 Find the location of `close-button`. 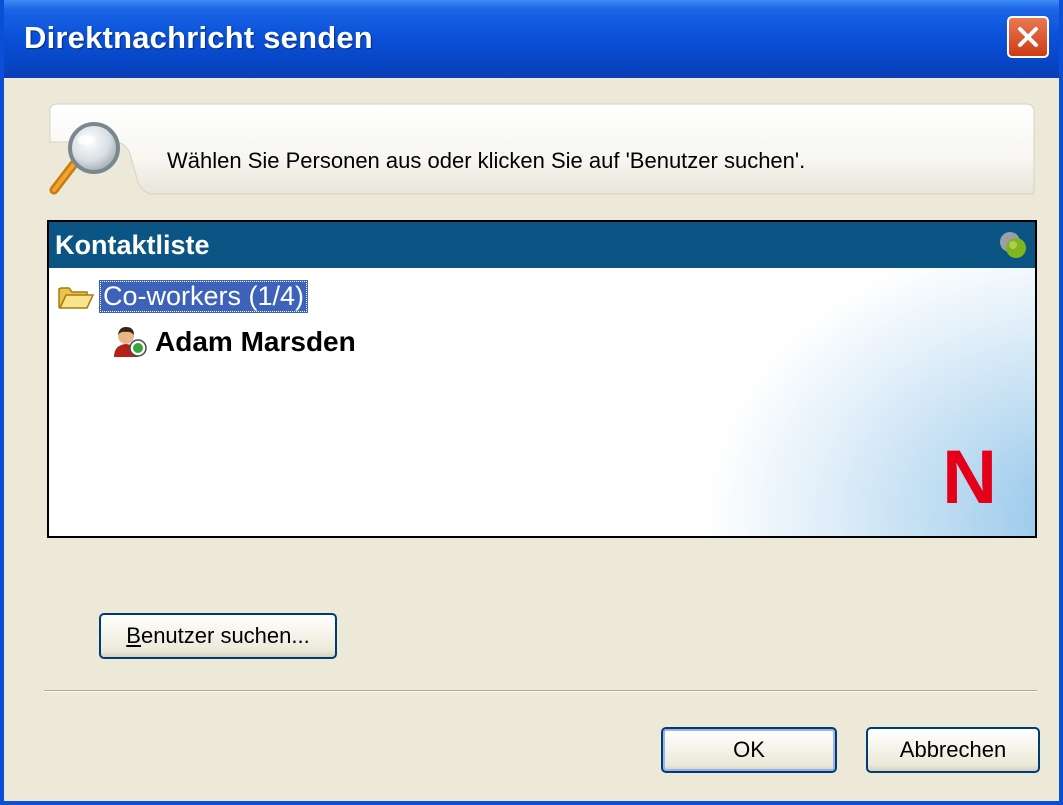

close-button is located at coordinates (1028, 37).